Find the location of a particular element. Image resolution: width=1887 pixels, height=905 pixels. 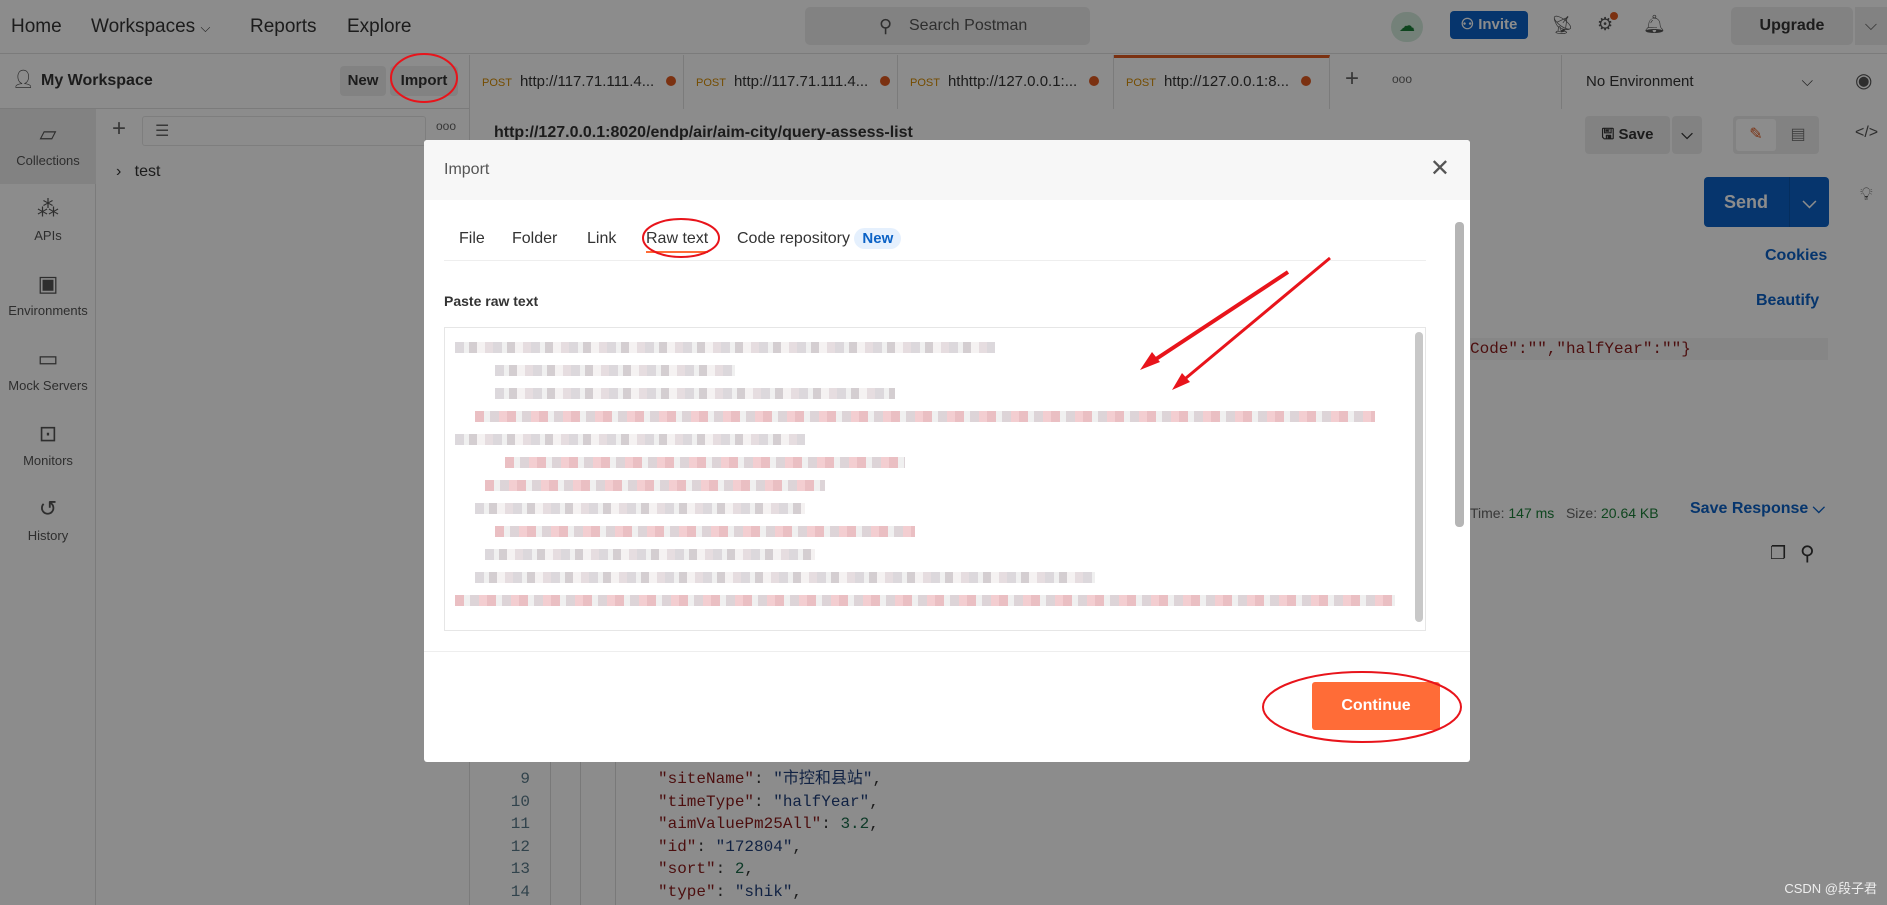

annotation-circle-continue is located at coordinates (1362, 707).